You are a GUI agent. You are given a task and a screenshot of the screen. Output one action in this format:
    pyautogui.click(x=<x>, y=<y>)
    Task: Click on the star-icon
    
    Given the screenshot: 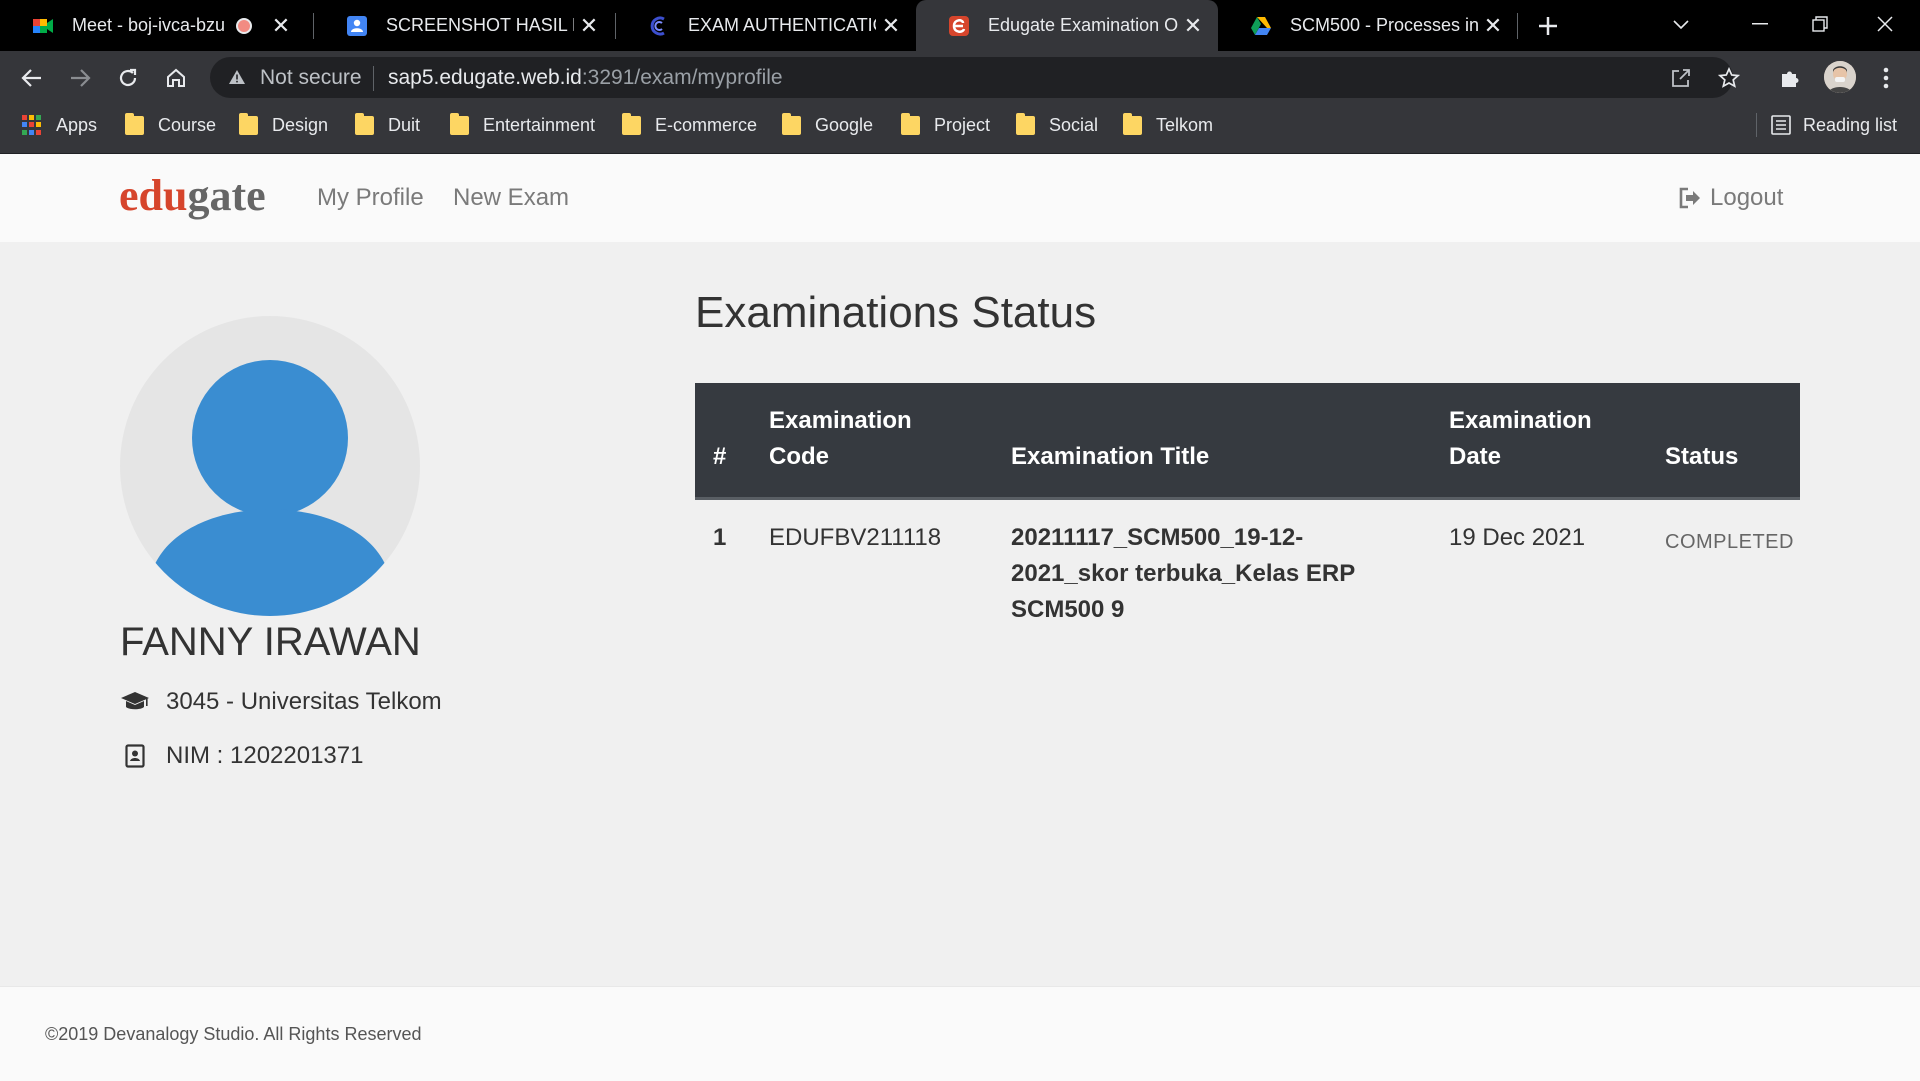 What is the action you would take?
    pyautogui.click(x=1729, y=77)
    